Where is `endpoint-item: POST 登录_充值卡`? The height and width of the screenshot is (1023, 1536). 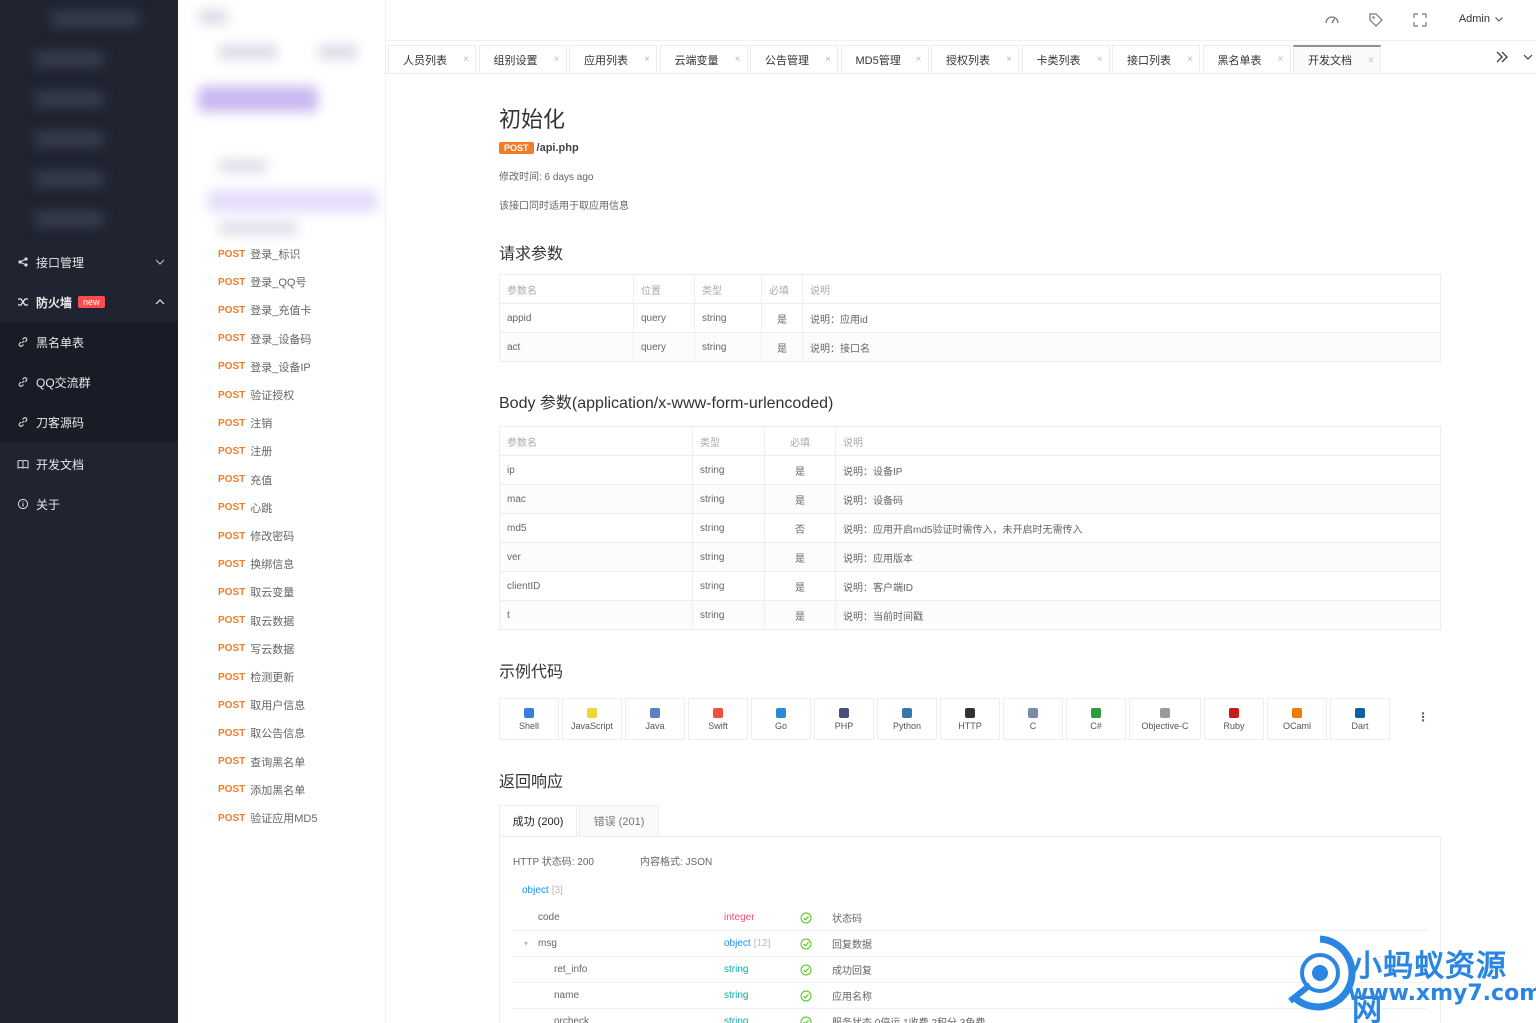
endpoint-item: POST 登录_充值卡 is located at coordinates (264, 310).